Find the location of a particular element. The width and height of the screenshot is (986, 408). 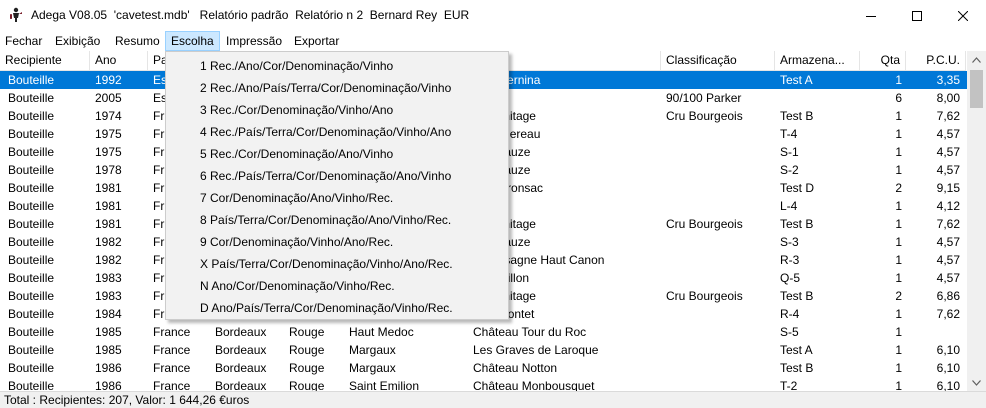

scroll-down-arrow is located at coordinates (976, 382).